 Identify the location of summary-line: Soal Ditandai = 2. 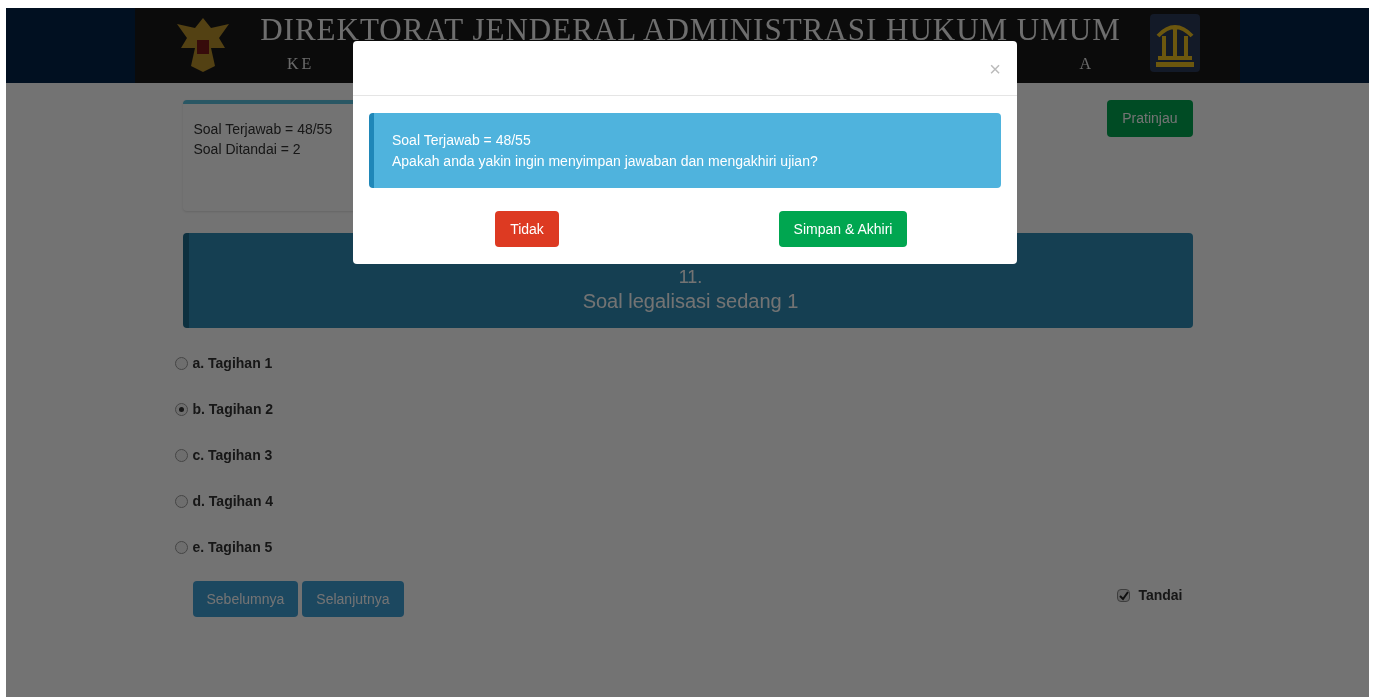
(247, 149).